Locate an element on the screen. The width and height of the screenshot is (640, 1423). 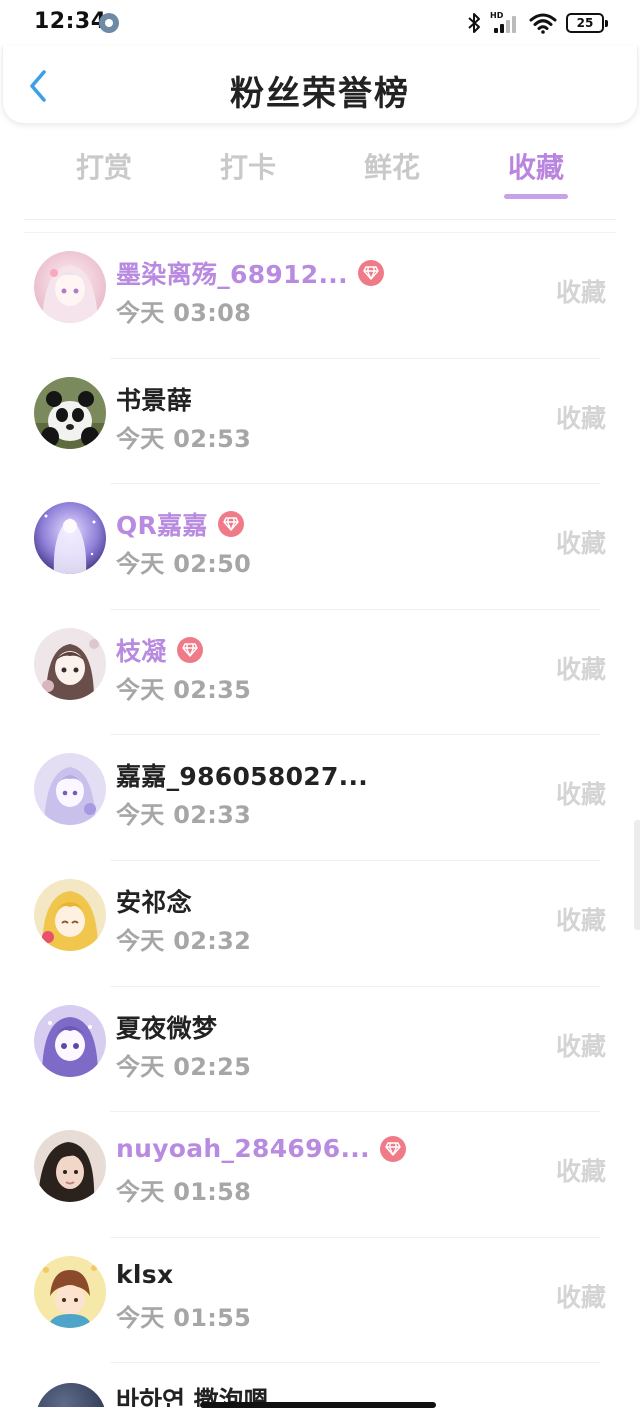
user-name: 枝凝 is located at coordinates (141, 650).